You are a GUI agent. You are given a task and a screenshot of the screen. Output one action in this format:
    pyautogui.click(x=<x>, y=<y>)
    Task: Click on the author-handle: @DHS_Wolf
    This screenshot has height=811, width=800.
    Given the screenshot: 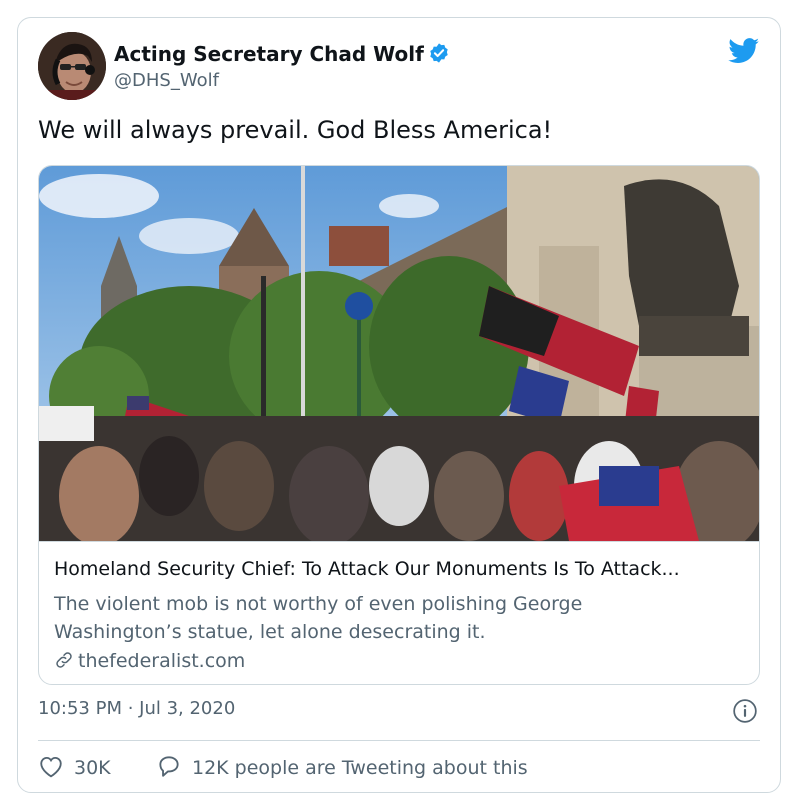 What is the action you would take?
    pyautogui.click(x=166, y=80)
    